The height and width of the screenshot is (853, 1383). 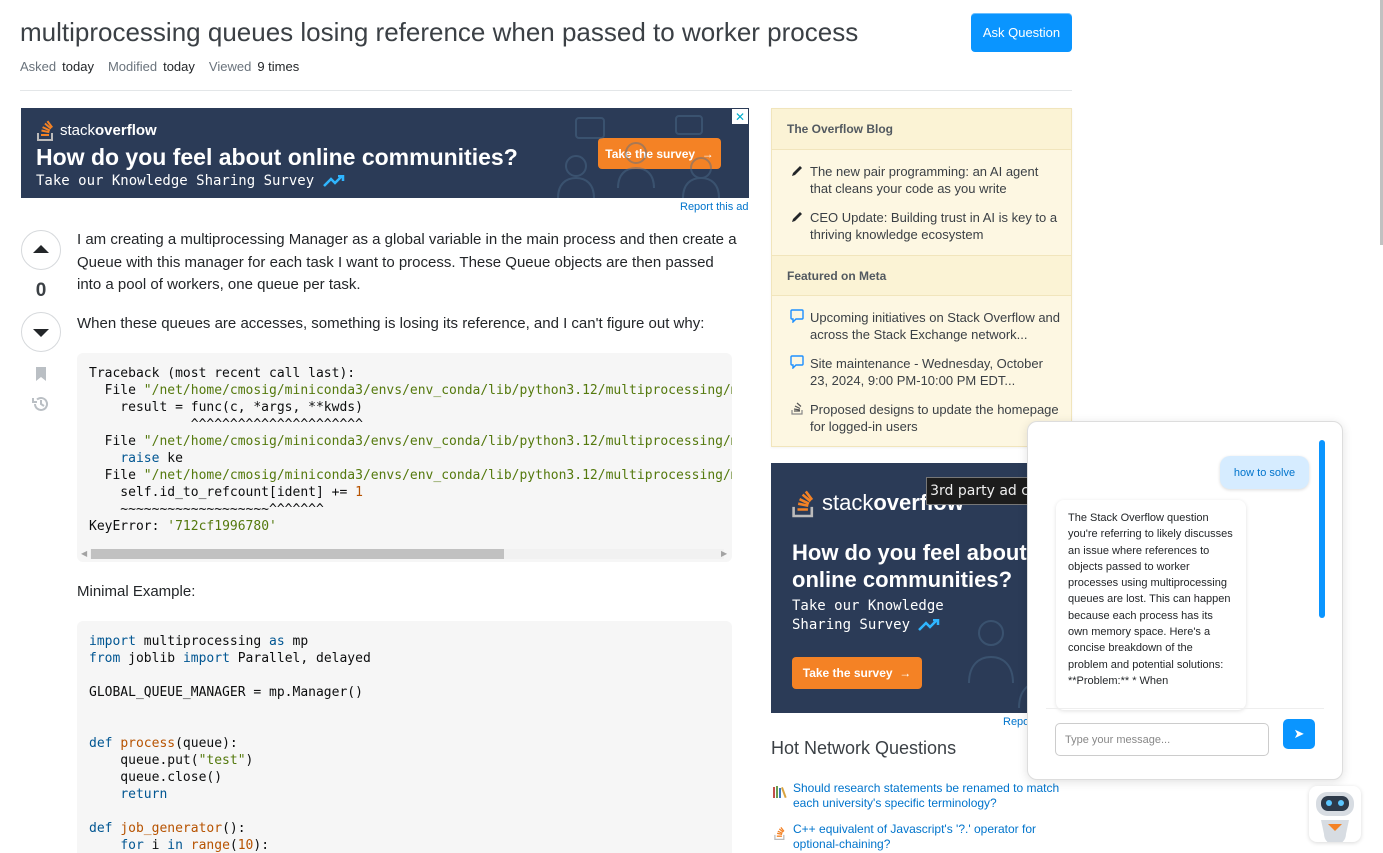 What do you see at coordinates (278, 66) in the screenshot?
I see `viewed-value: 9 times` at bounding box center [278, 66].